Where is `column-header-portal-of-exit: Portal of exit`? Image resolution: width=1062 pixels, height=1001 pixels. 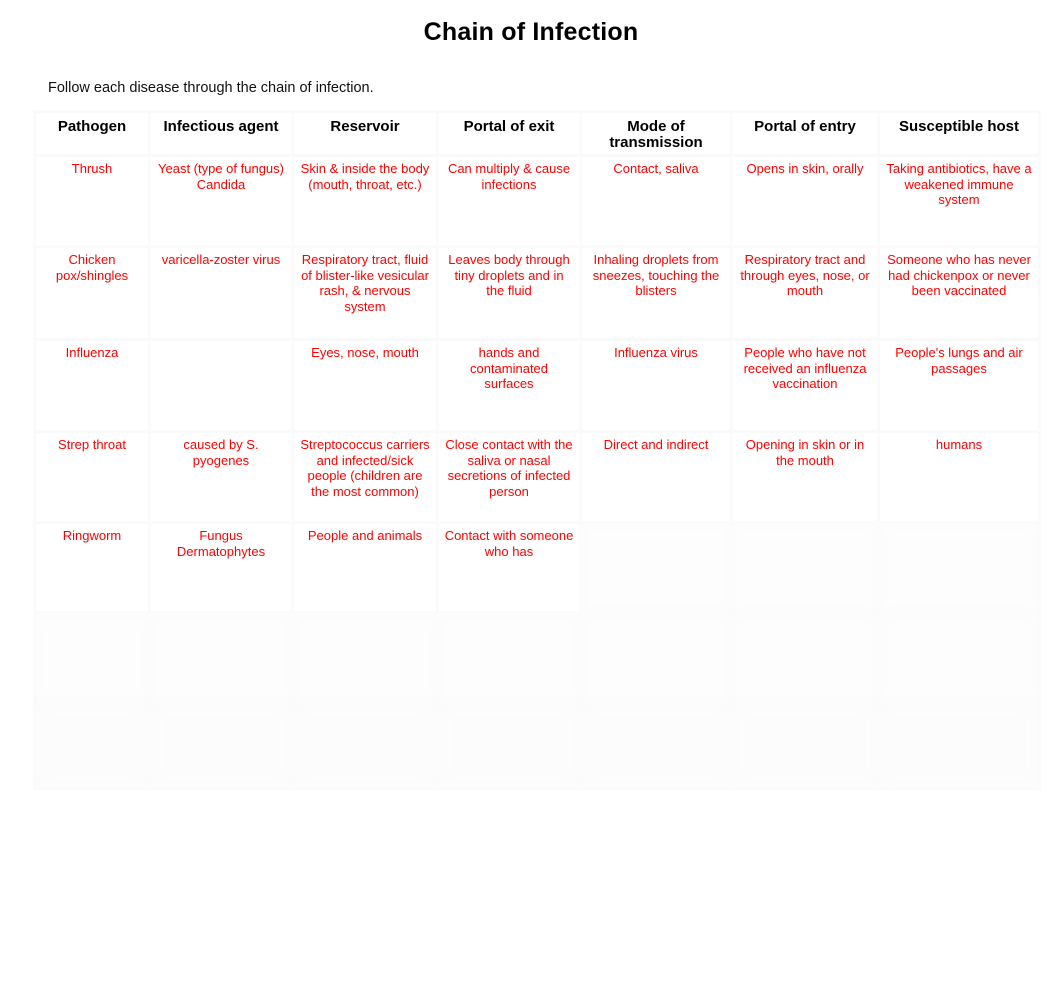
column-header-portal-of-exit: Portal of exit is located at coordinates (509, 133).